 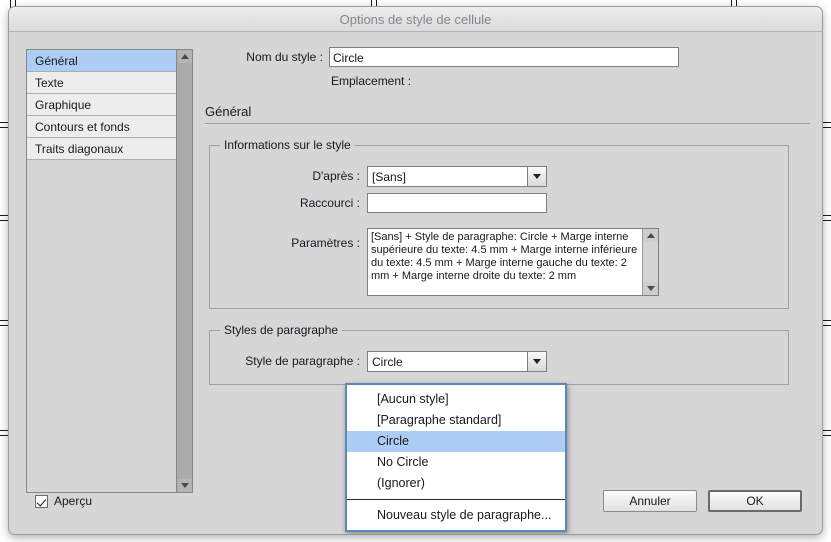 I want to click on paragraph-styles-legend: Styles de paragraphe, so click(x=281, y=330).